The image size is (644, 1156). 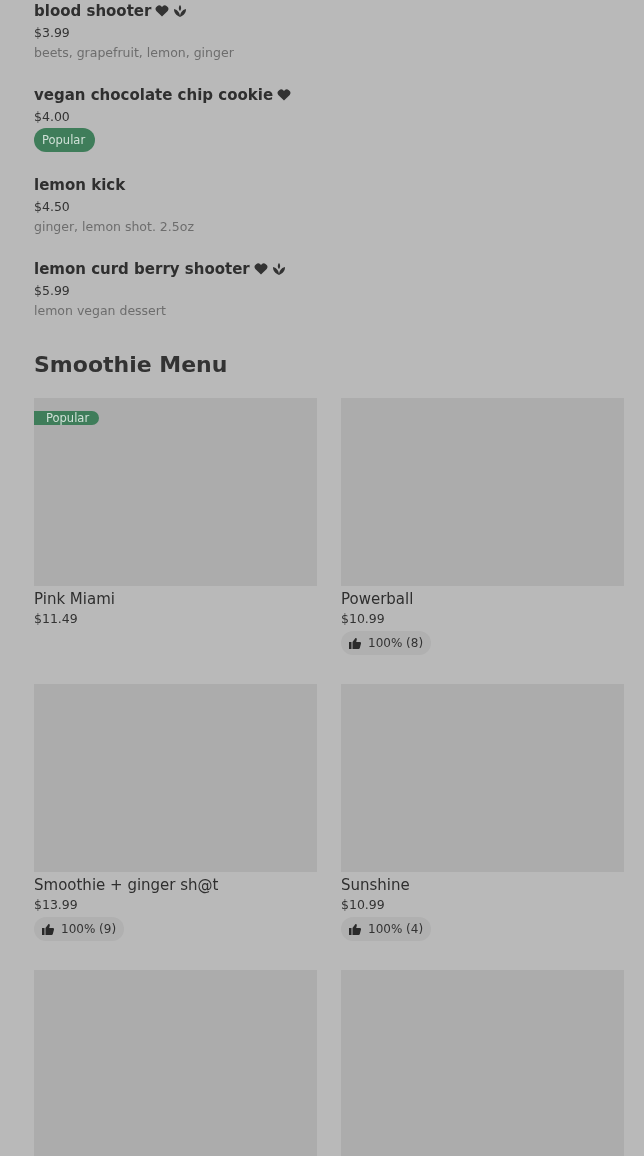 I want to click on card-price: $11.49, so click(x=56, y=619).